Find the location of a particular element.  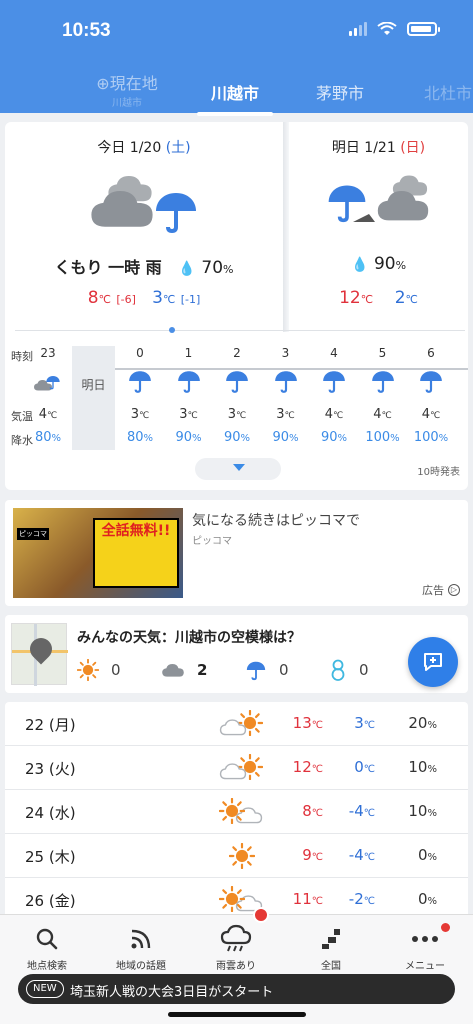

post-weather-button is located at coordinates (433, 662).